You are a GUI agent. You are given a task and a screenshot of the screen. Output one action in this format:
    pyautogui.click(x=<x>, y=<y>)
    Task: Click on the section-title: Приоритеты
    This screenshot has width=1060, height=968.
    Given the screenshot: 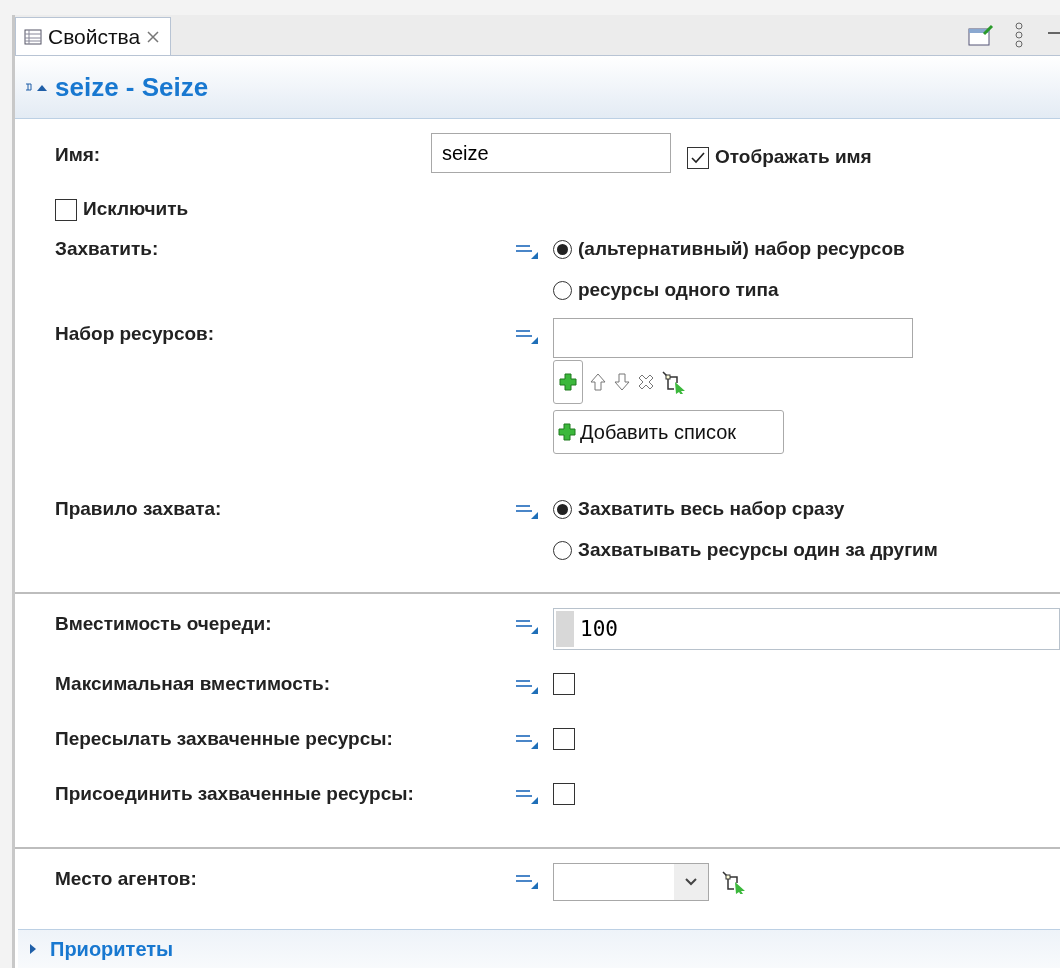 What is the action you would take?
    pyautogui.click(x=112, y=949)
    